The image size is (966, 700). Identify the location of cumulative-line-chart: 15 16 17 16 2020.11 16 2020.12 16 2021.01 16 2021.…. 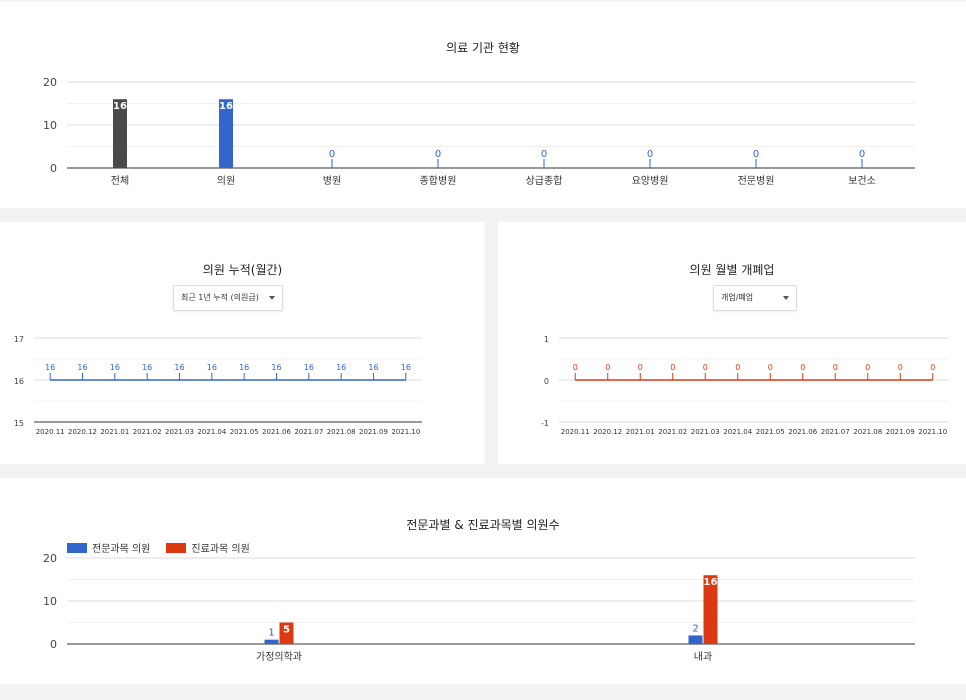
(218, 385).